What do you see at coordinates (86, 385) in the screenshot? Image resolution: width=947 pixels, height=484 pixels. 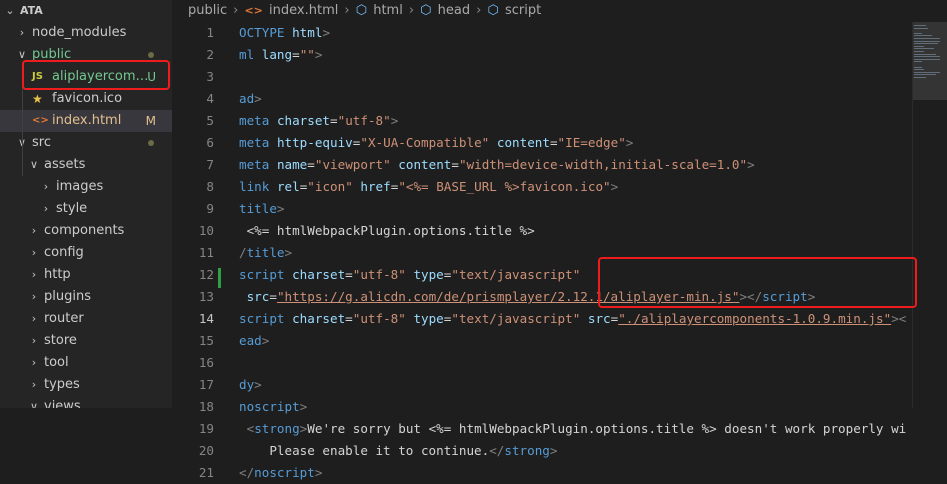 I see `tree-item-types: › types` at bounding box center [86, 385].